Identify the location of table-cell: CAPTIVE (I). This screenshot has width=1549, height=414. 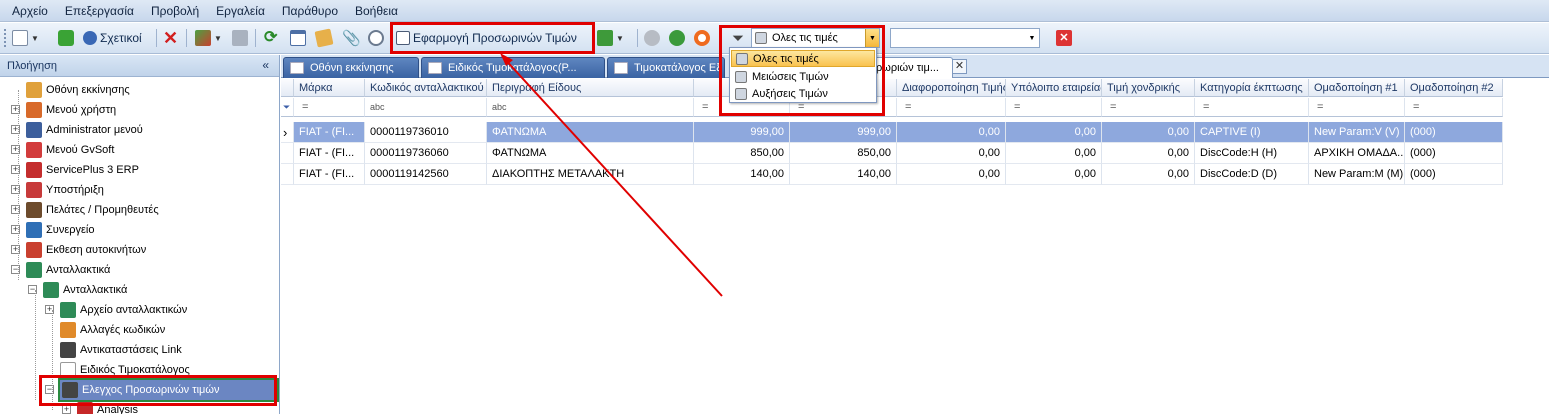
(1252, 132).